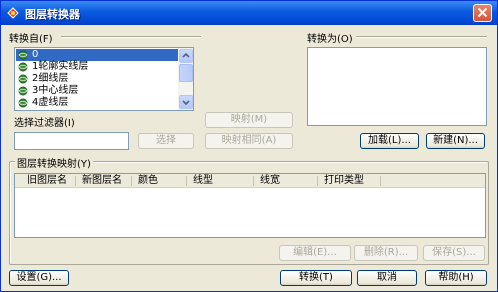 Image resolution: width=498 pixels, height=292 pixels. Describe the element at coordinates (249, 13) in the screenshot. I see `title-bar: 图层转换器` at that location.